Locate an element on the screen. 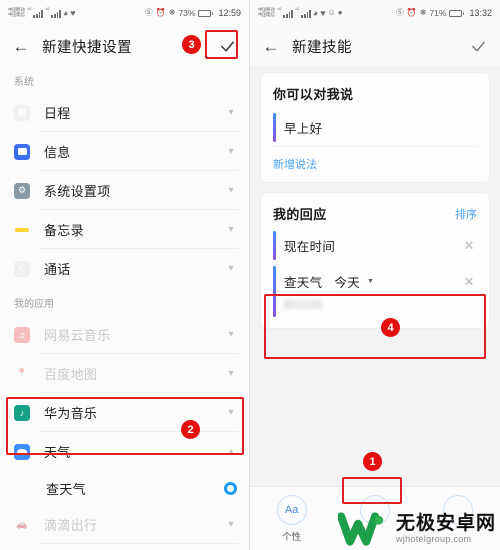 The height and width of the screenshot is (550, 500). memo-icon is located at coordinates (22, 230).